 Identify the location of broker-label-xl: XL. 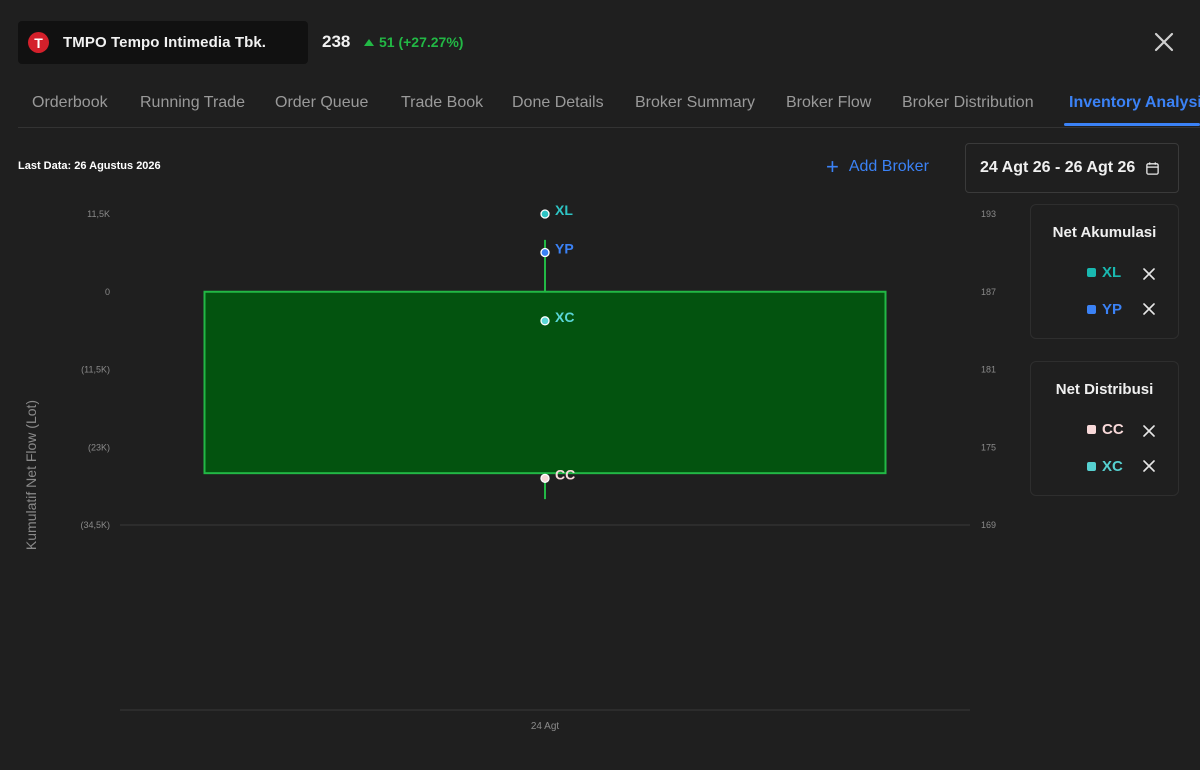
(564, 210).